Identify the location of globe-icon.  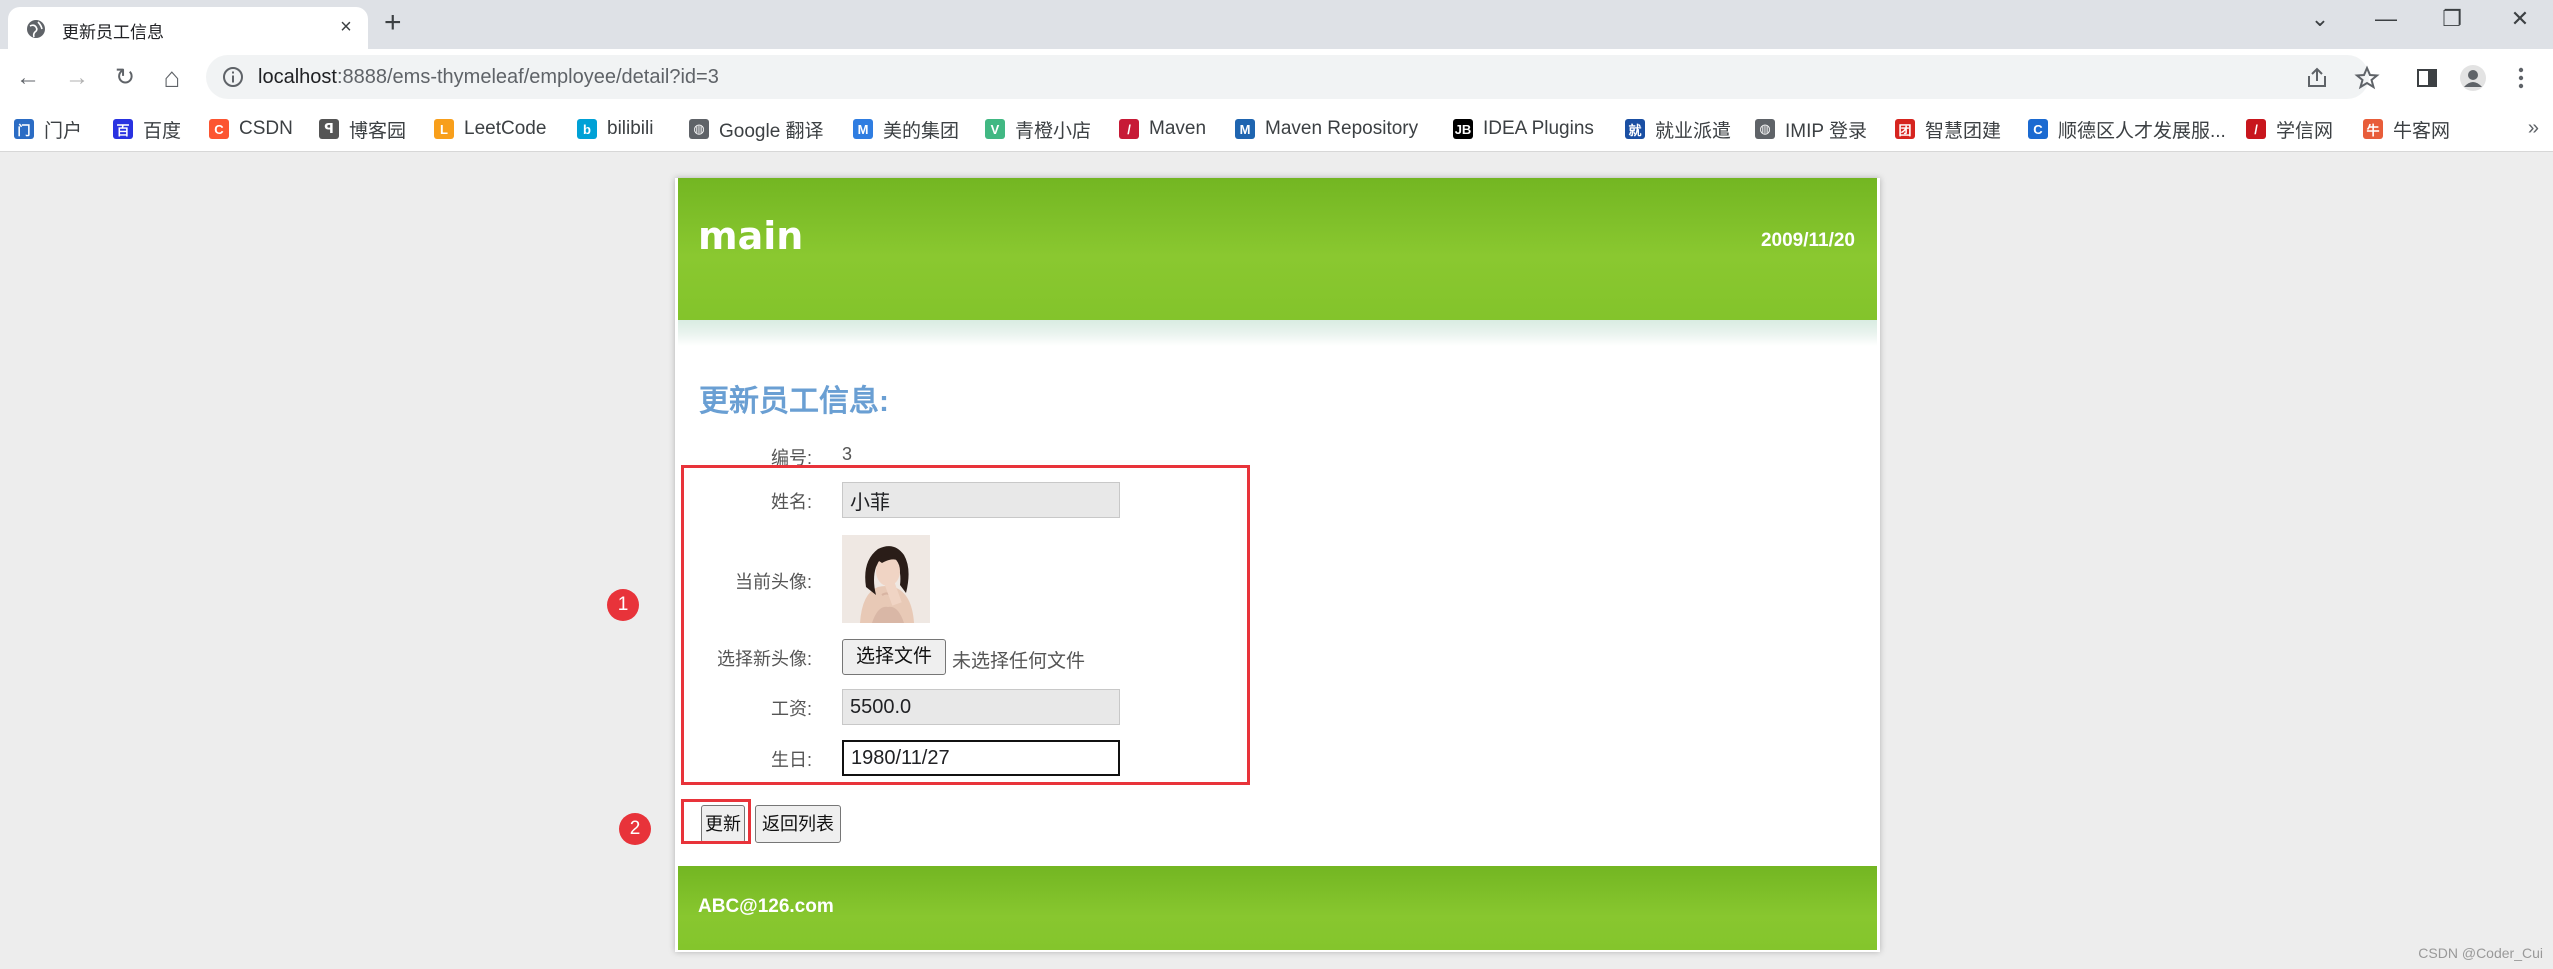
(36, 29).